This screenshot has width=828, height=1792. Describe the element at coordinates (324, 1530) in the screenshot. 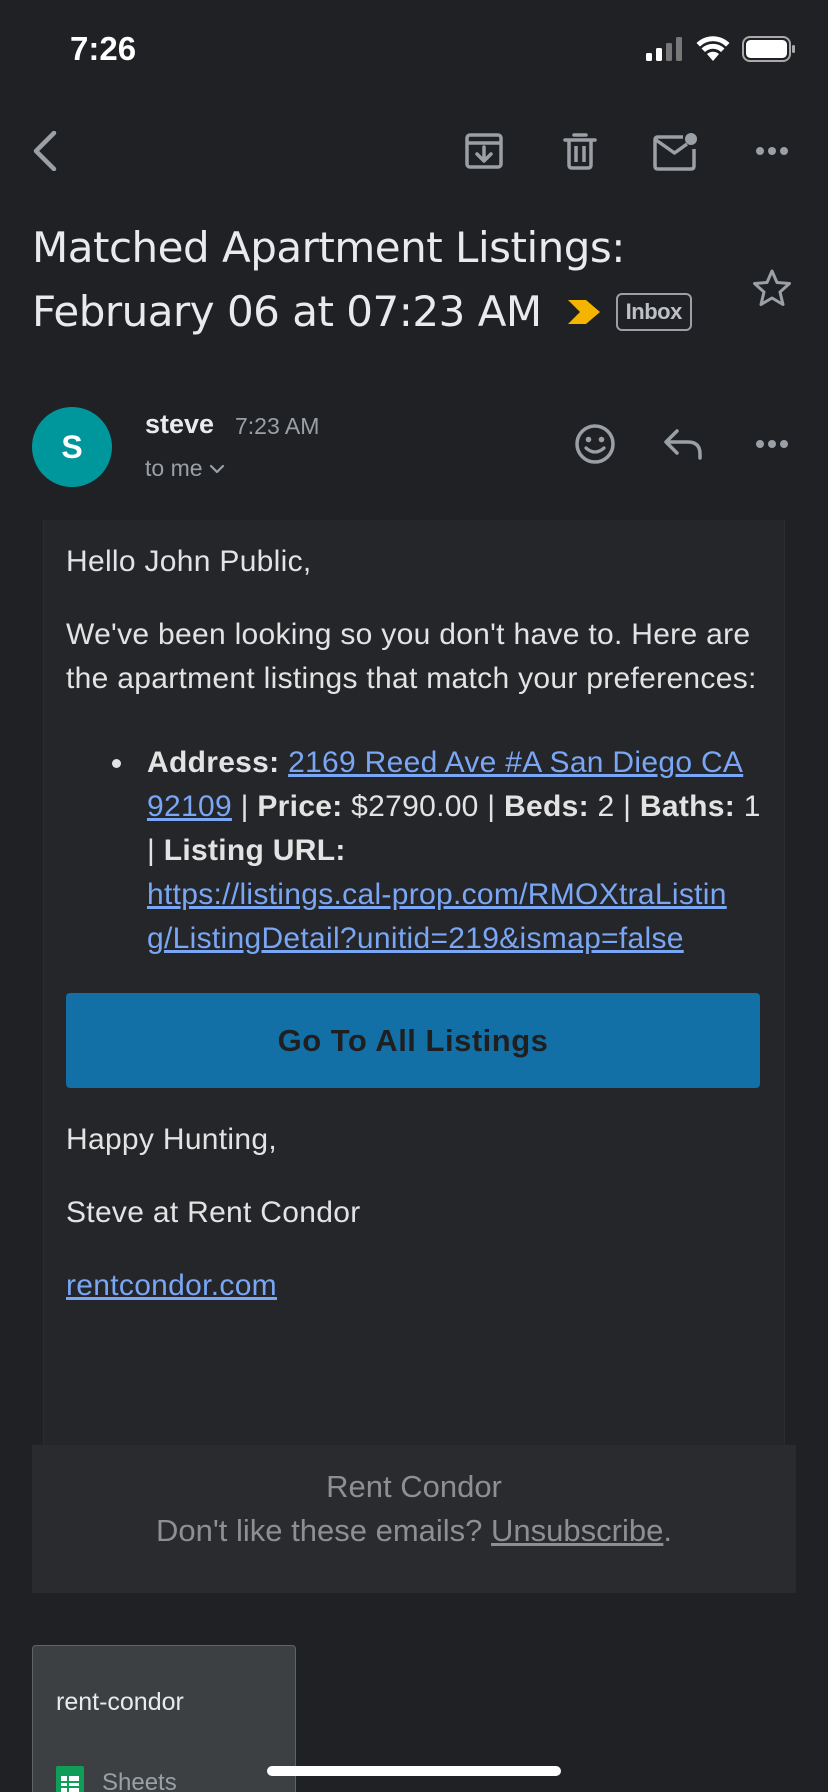

I see `unsubscribe-prefix: Don't like these emails?` at that location.